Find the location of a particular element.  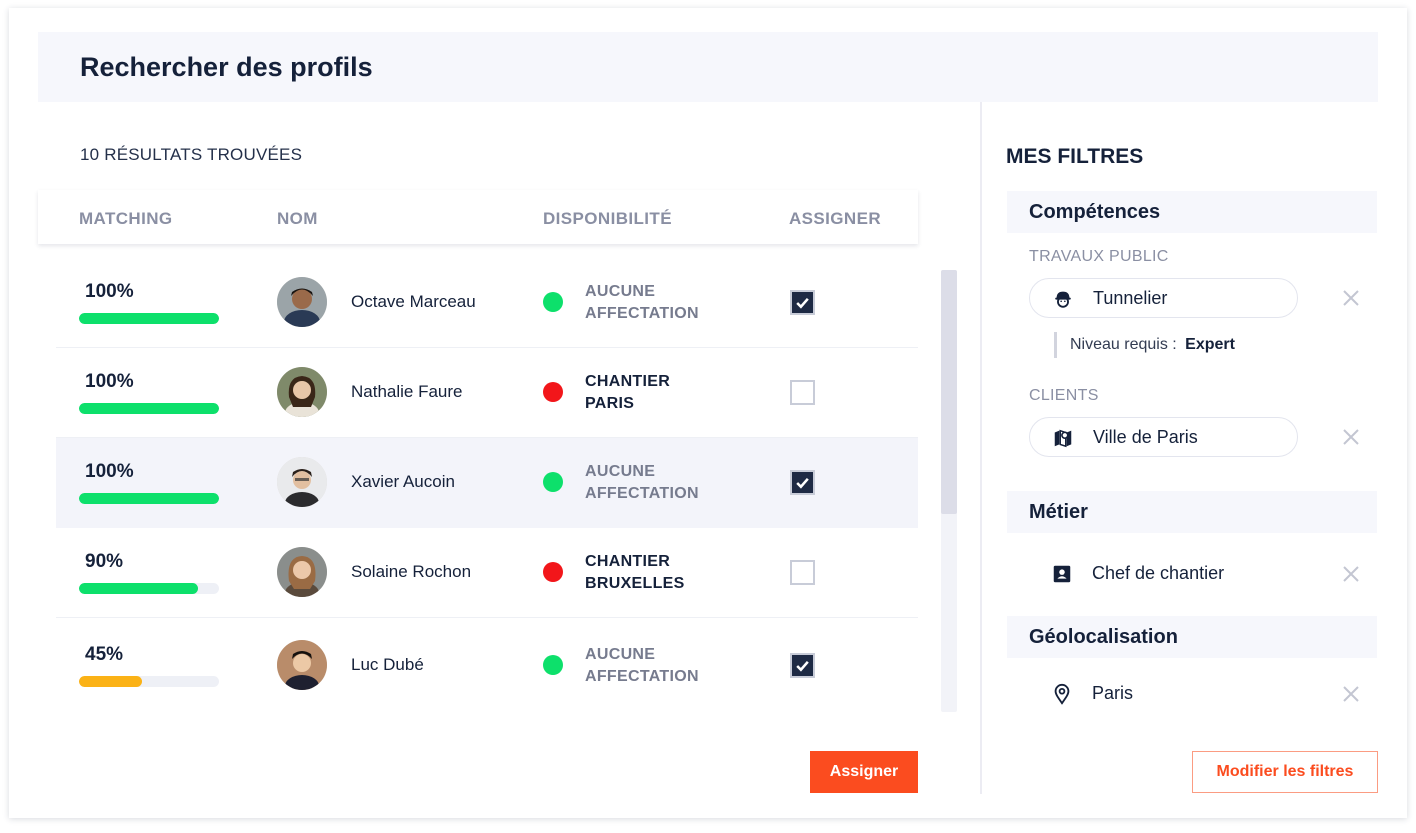

clients-label: CLIENTS is located at coordinates (1064, 395).